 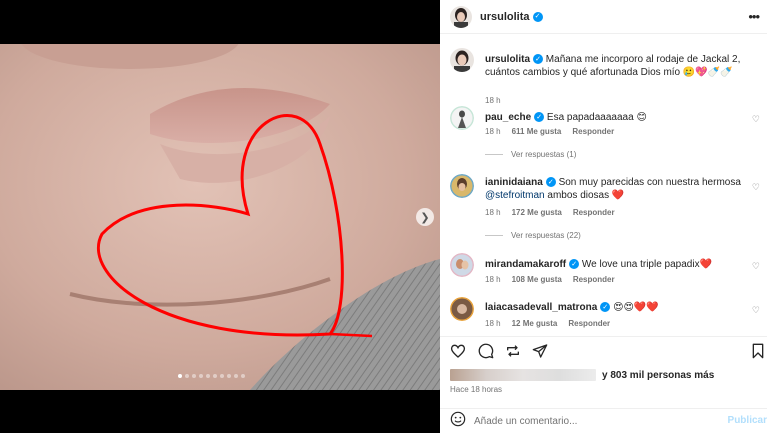 What do you see at coordinates (540, 353) in the screenshot?
I see `share-icon` at bounding box center [540, 353].